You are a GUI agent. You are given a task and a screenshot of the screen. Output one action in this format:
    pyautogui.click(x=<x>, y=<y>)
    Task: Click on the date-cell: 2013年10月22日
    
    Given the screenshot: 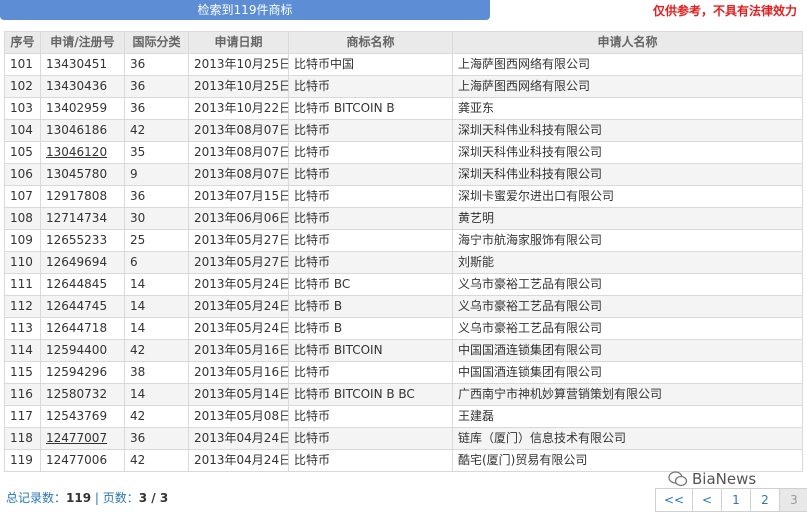 What is the action you would take?
    pyautogui.click(x=238, y=108)
    